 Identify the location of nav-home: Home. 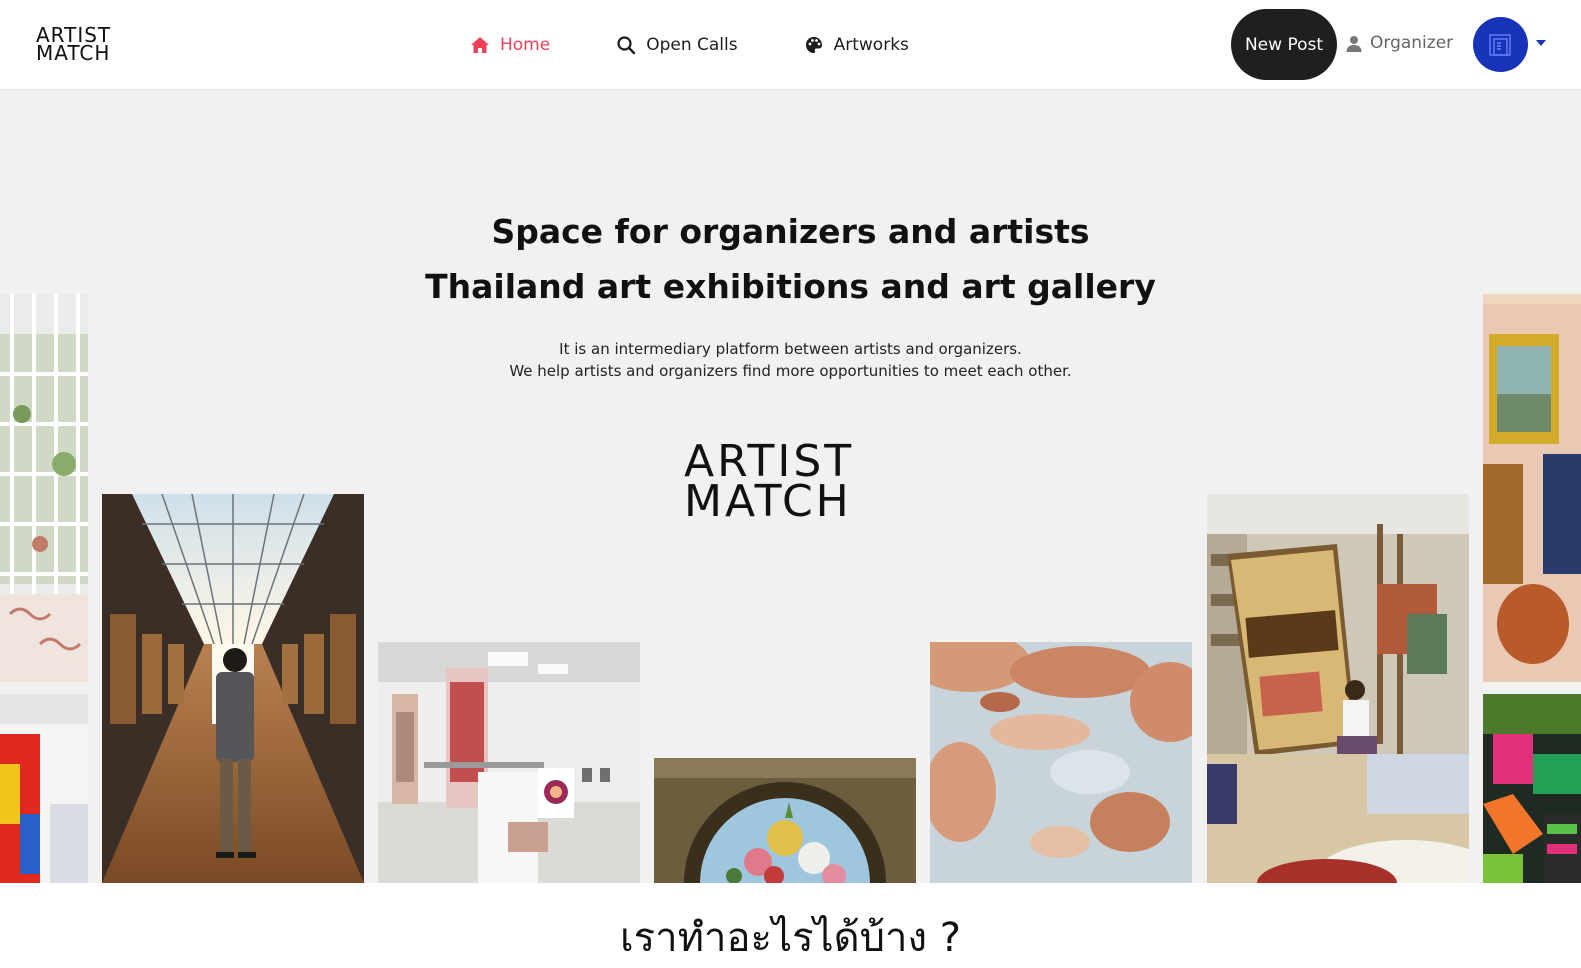
(510, 45).